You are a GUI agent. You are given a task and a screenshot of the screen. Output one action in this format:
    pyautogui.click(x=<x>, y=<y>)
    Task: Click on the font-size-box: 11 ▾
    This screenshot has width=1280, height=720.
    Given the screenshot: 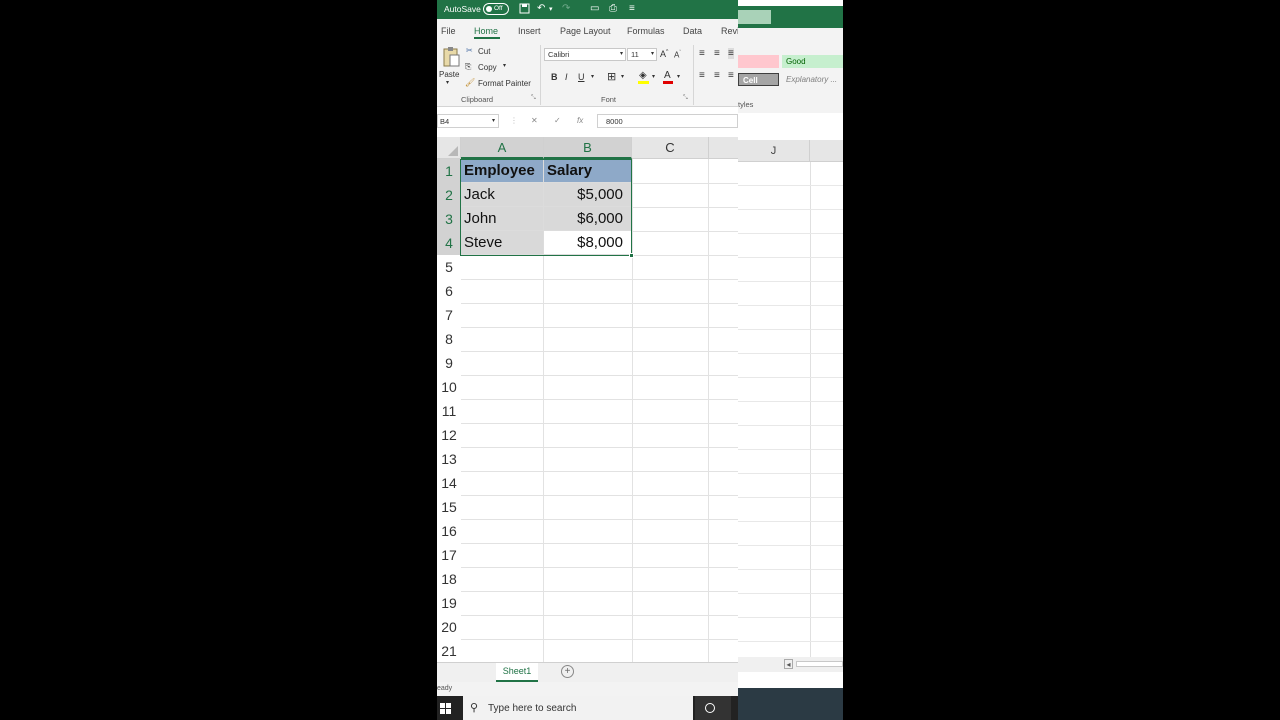 What is the action you would take?
    pyautogui.click(x=642, y=54)
    